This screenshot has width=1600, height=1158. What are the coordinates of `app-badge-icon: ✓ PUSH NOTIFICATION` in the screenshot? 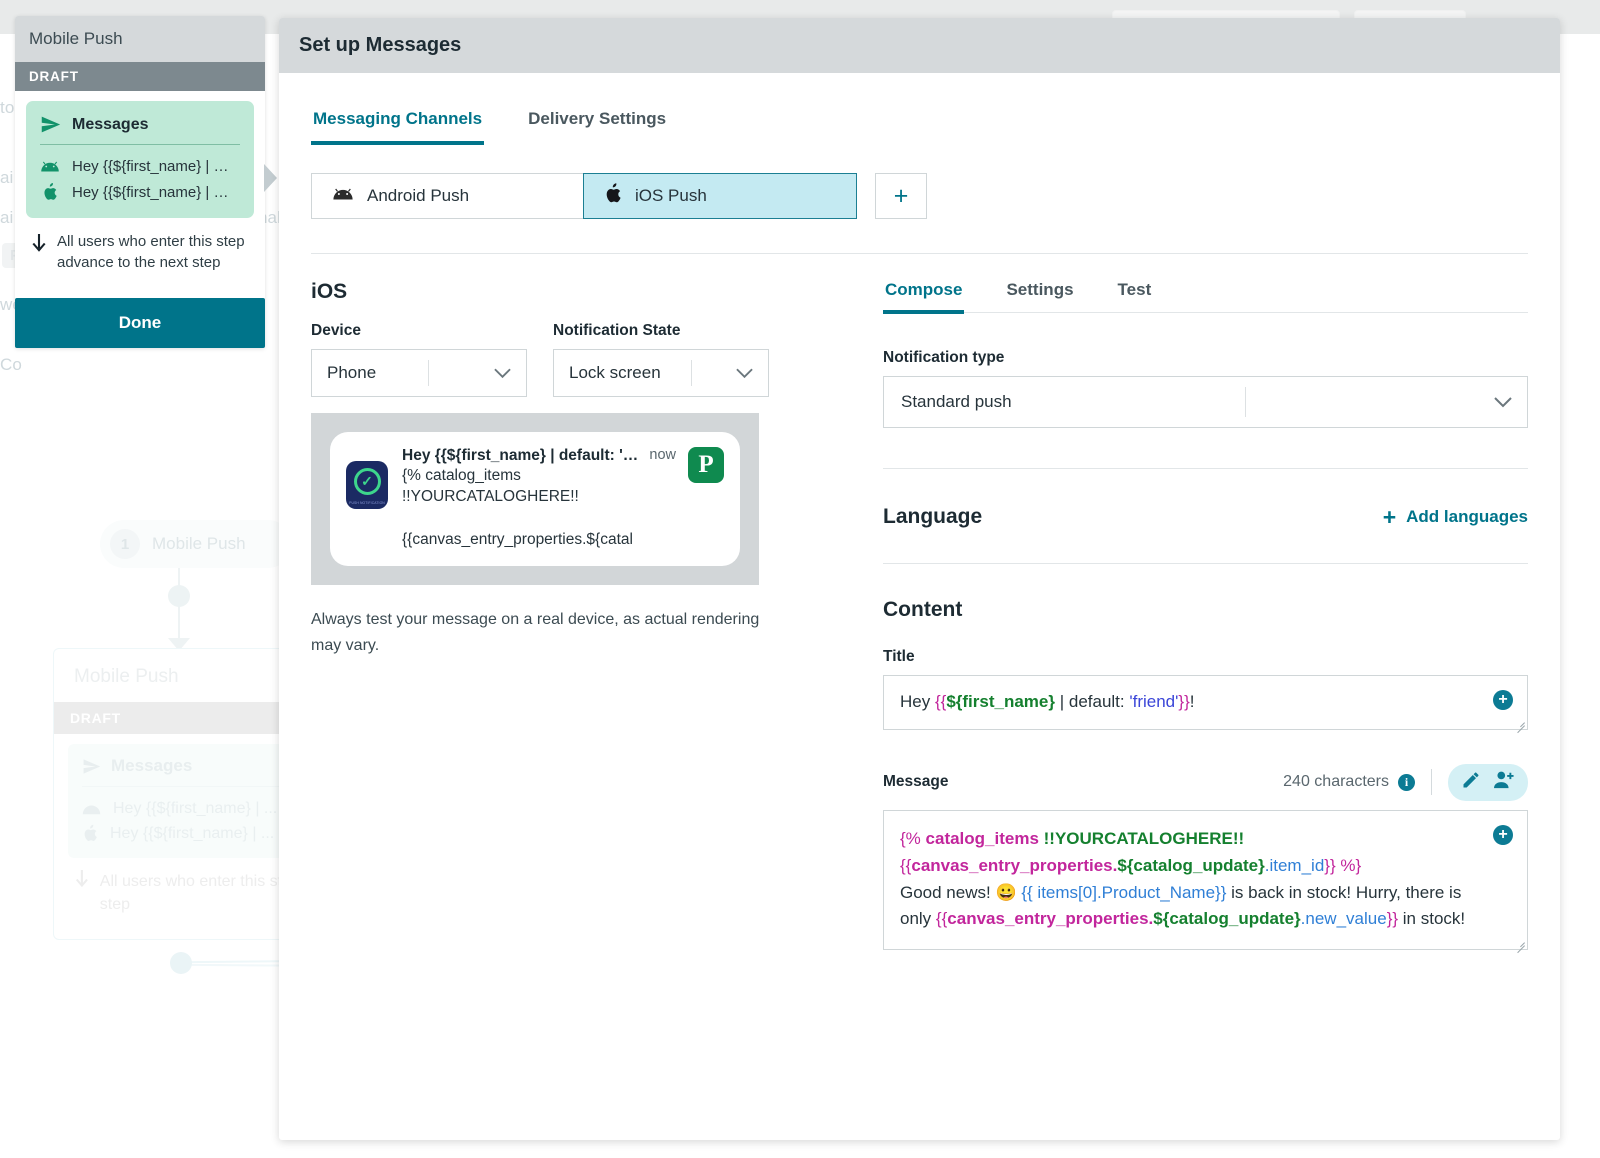 It's located at (367, 485).